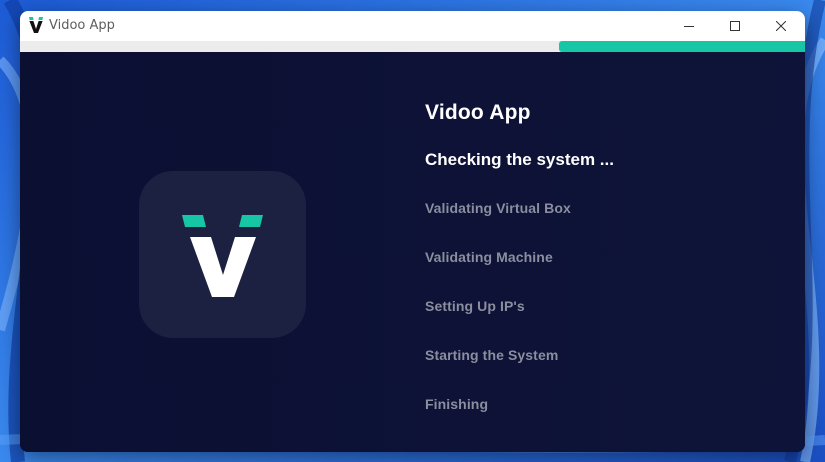  Describe the element at coordinates (498, 208) in the screenshot. I see `step-item: Validating Virtual Box` at that location.